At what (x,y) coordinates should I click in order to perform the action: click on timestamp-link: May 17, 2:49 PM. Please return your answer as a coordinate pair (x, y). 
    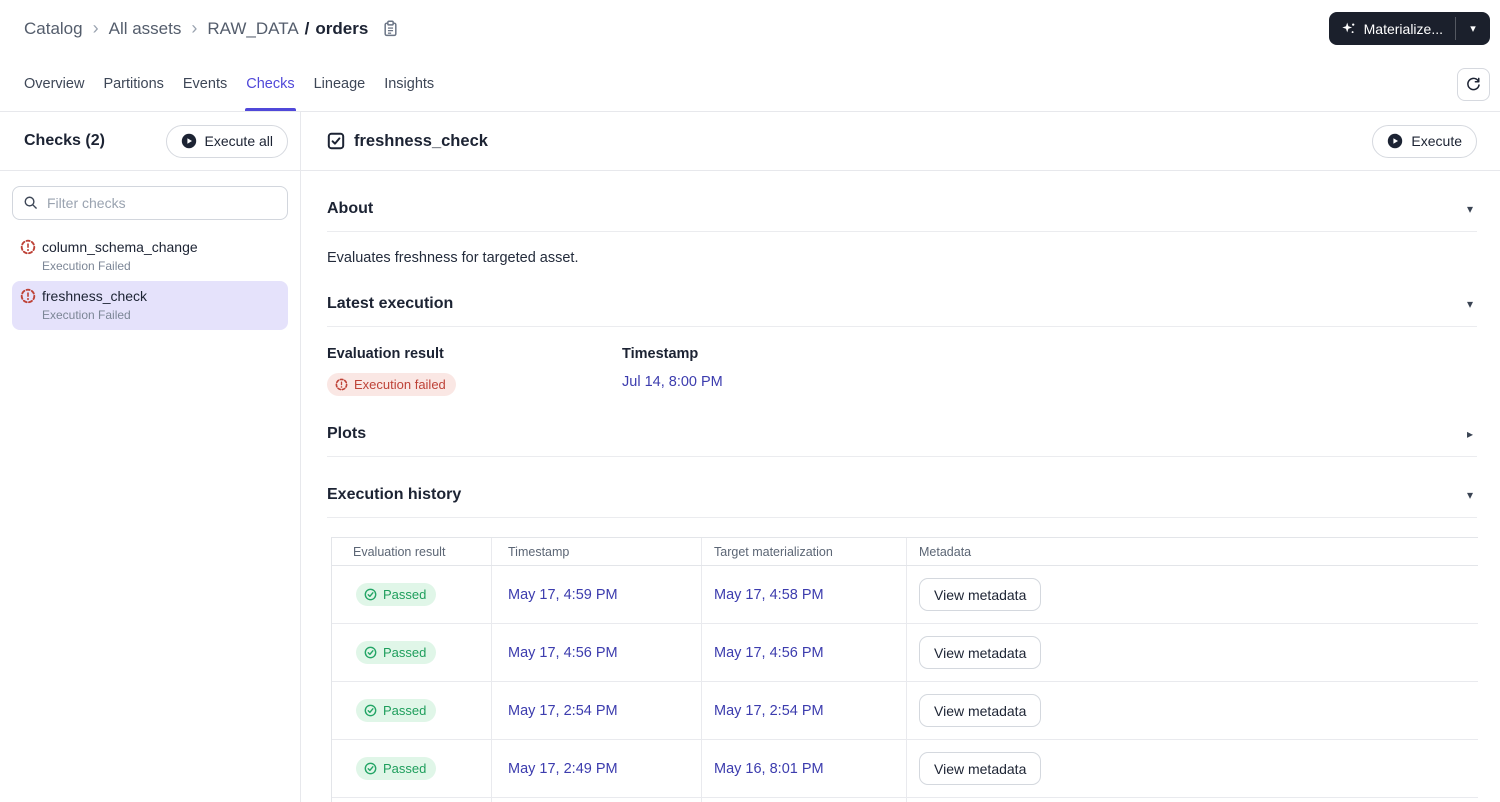
    Looking at the image, I should click on (563, 769).